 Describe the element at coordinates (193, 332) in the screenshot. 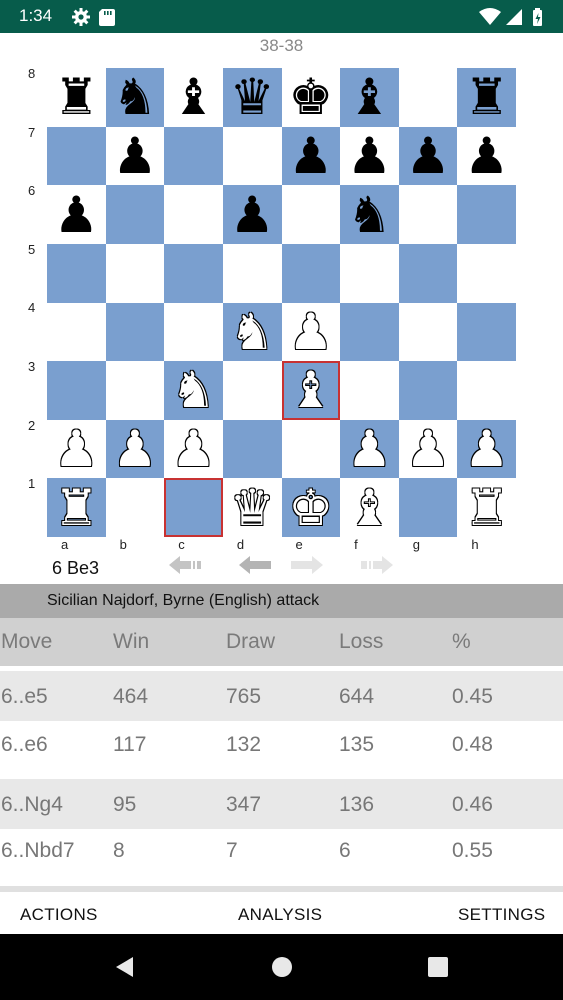

I see `square-c4` at that location.